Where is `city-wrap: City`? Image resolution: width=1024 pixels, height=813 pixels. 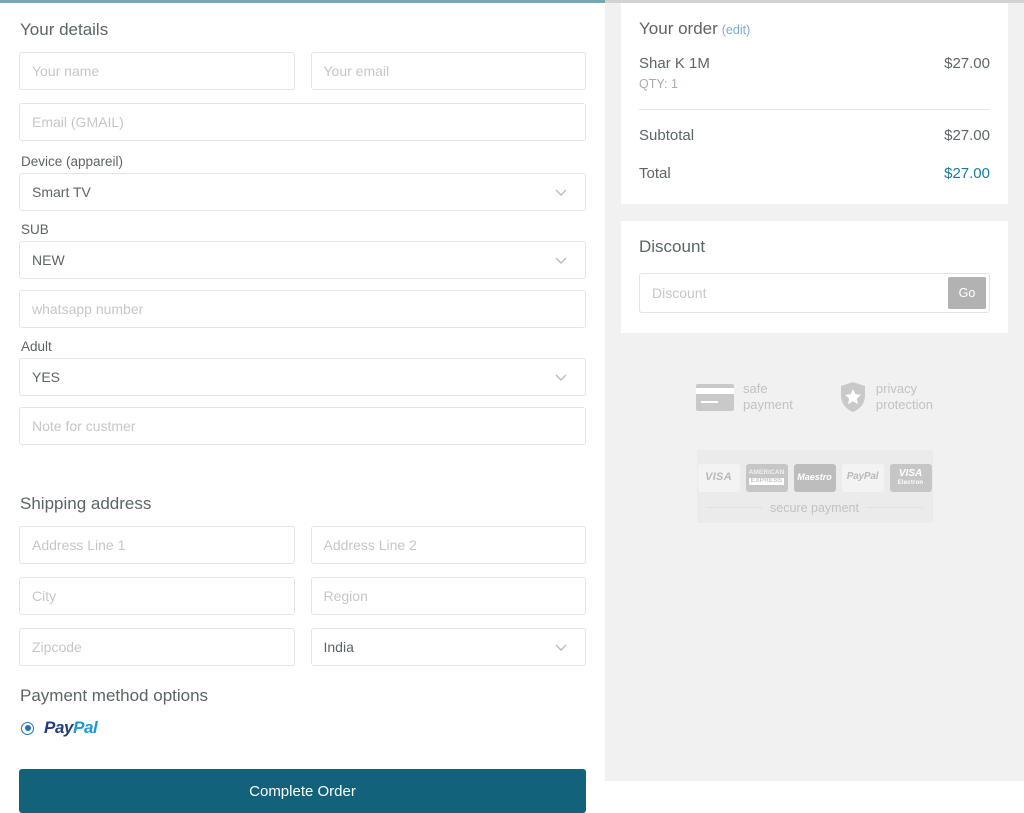 city-wrap: City is located at coordinates (157, 596).